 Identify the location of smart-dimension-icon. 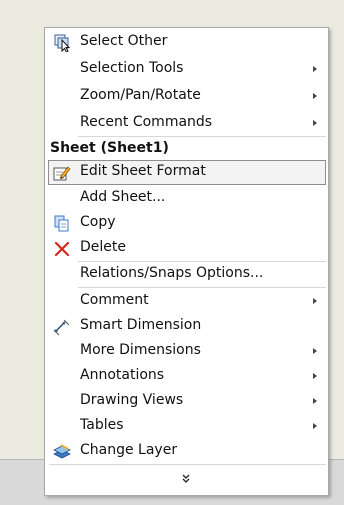
(62, 327).